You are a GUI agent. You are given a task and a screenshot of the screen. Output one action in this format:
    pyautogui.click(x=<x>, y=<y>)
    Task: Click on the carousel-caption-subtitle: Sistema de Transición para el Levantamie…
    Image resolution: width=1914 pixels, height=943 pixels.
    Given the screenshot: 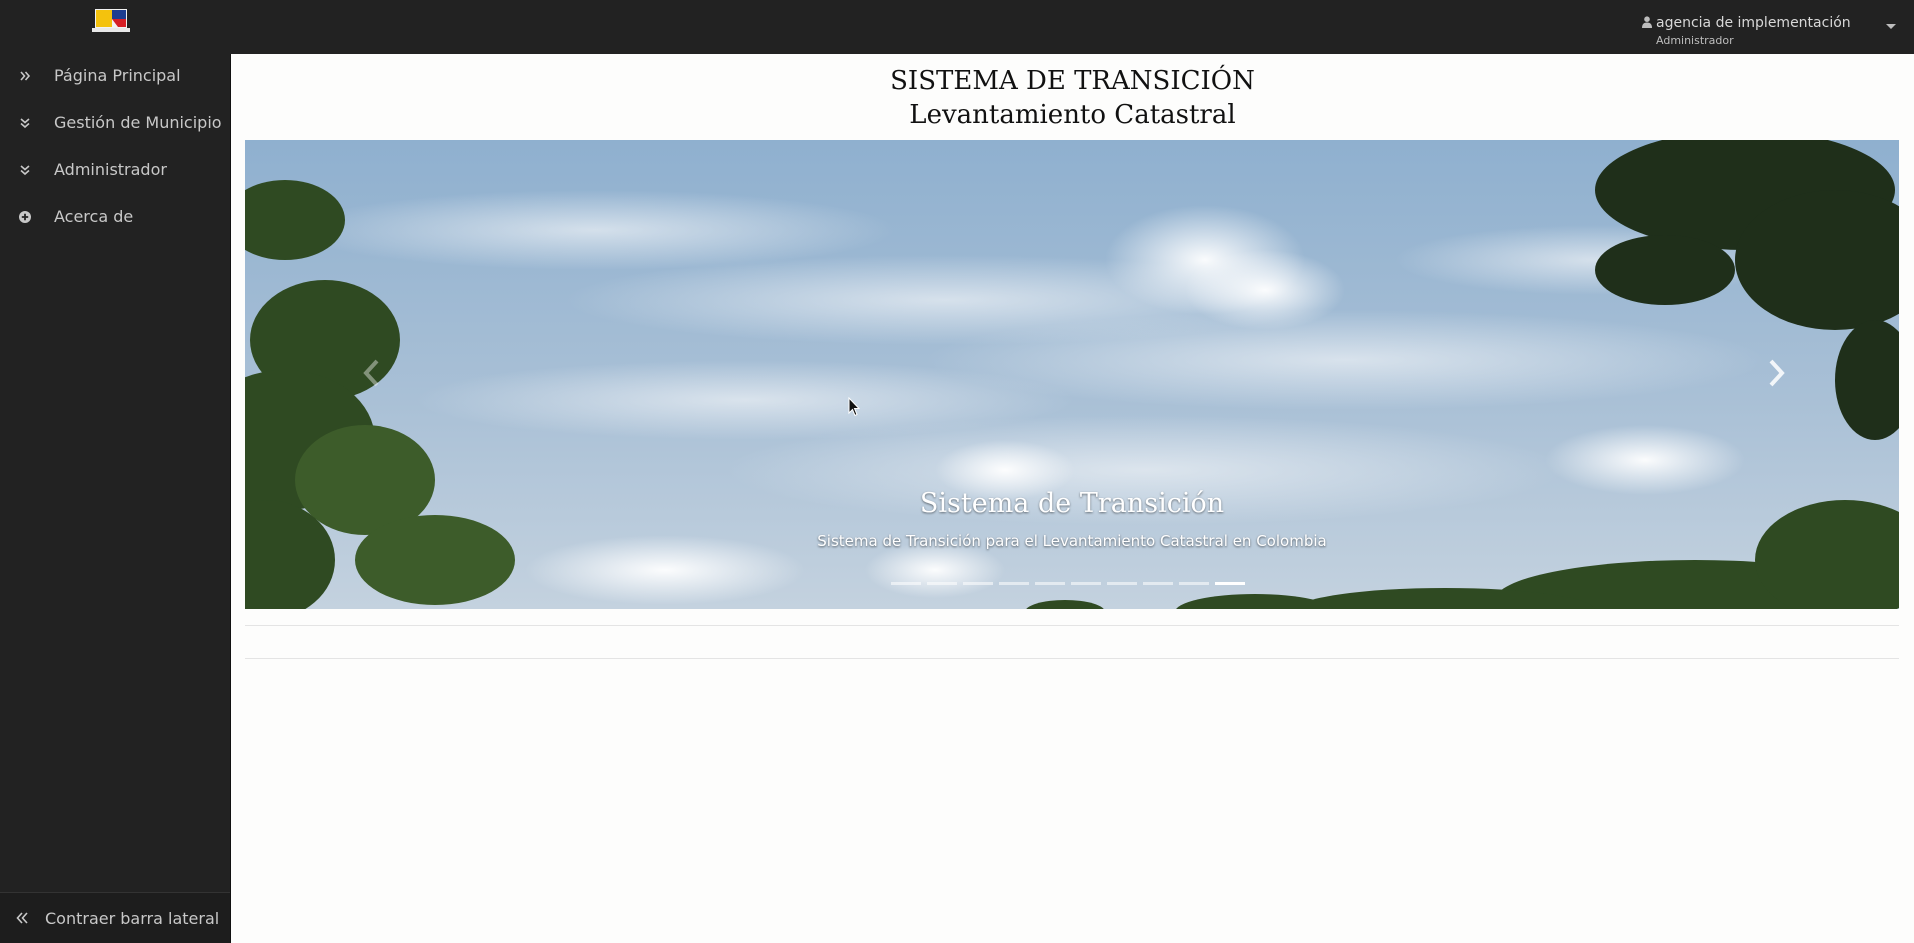 What is the action you would take?
    pyautogui.click(x=1072, y=541)
    